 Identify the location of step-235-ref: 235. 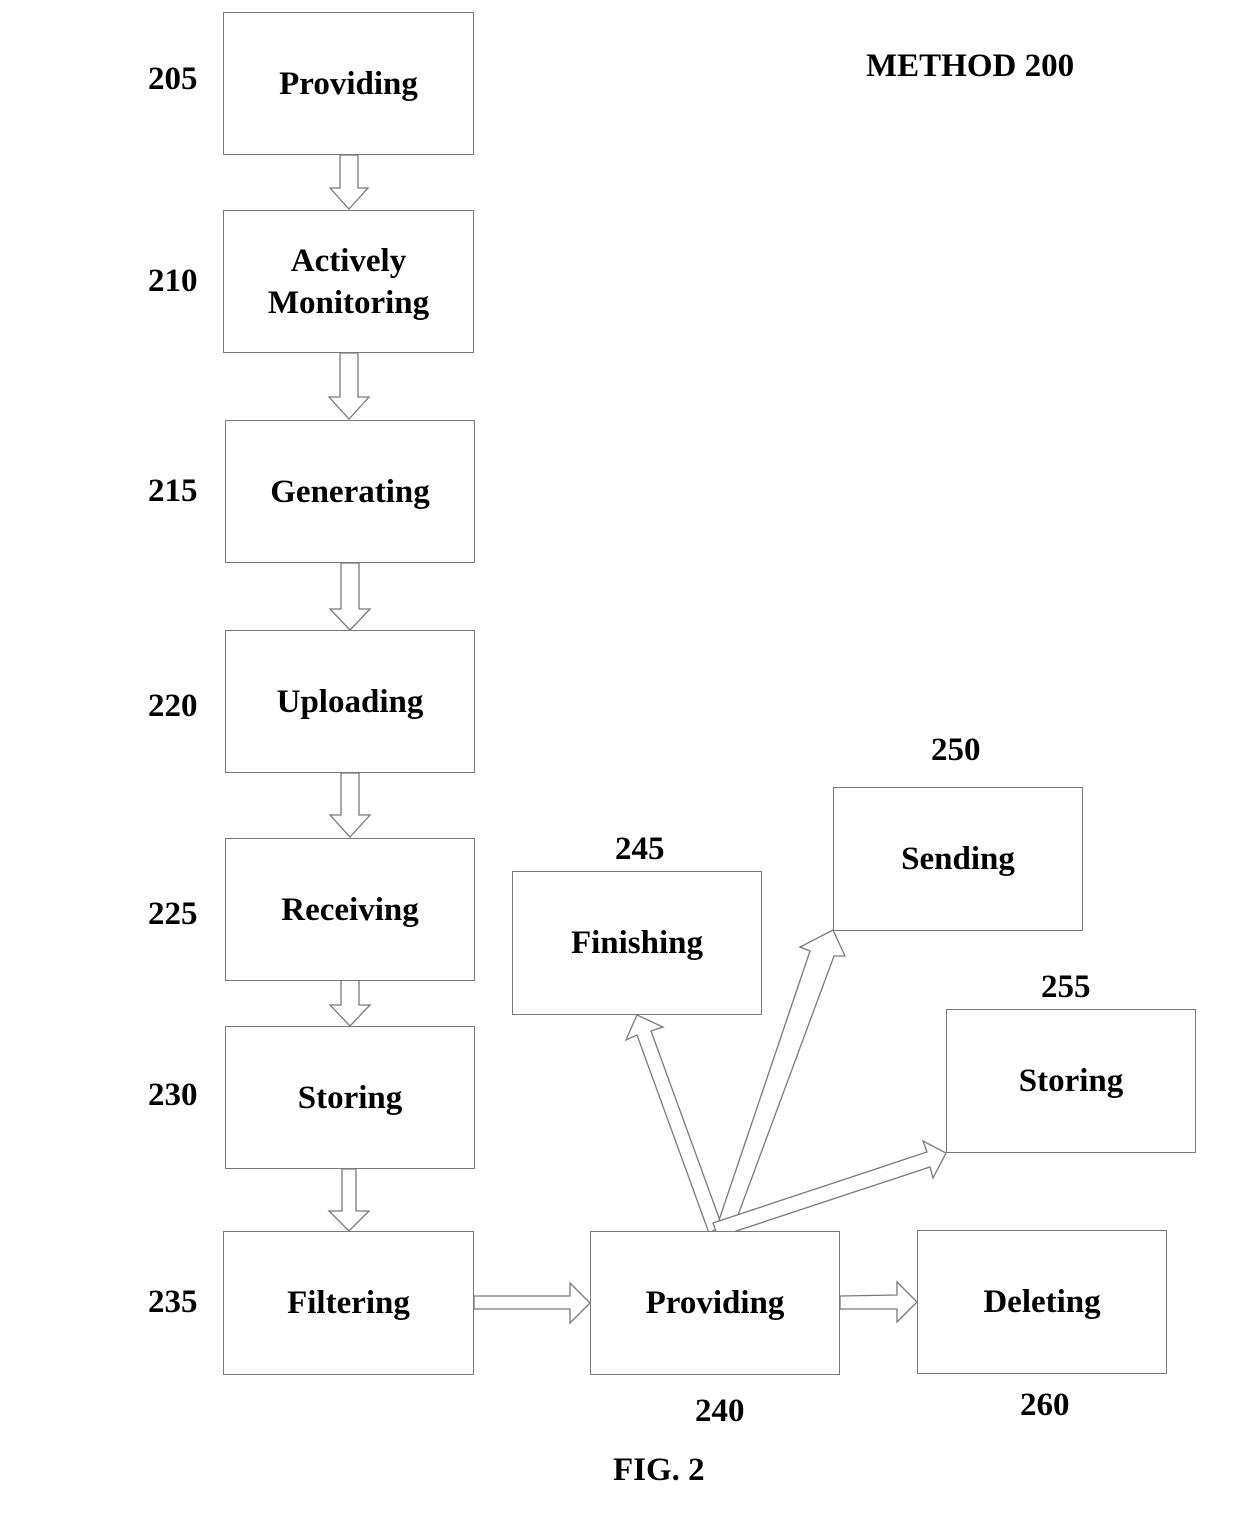
(173, 1302).